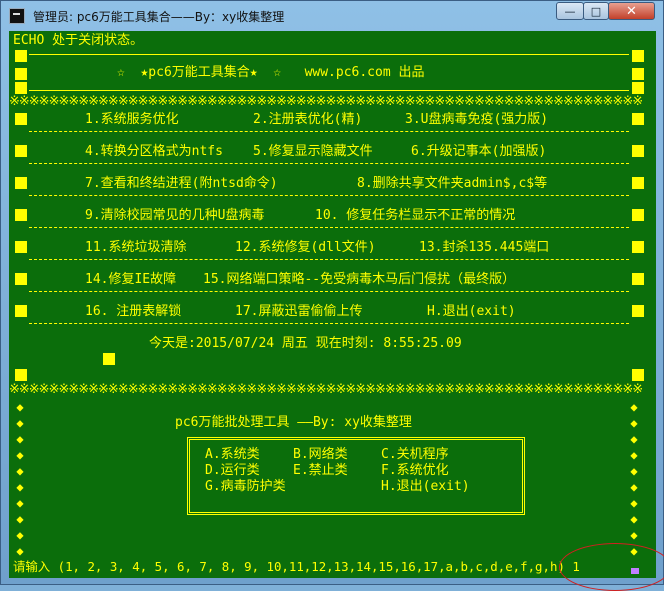 The image size is (664, 591). I want to click on menu-item-6: 6.升级记事本(加强版), so click(479, 151).